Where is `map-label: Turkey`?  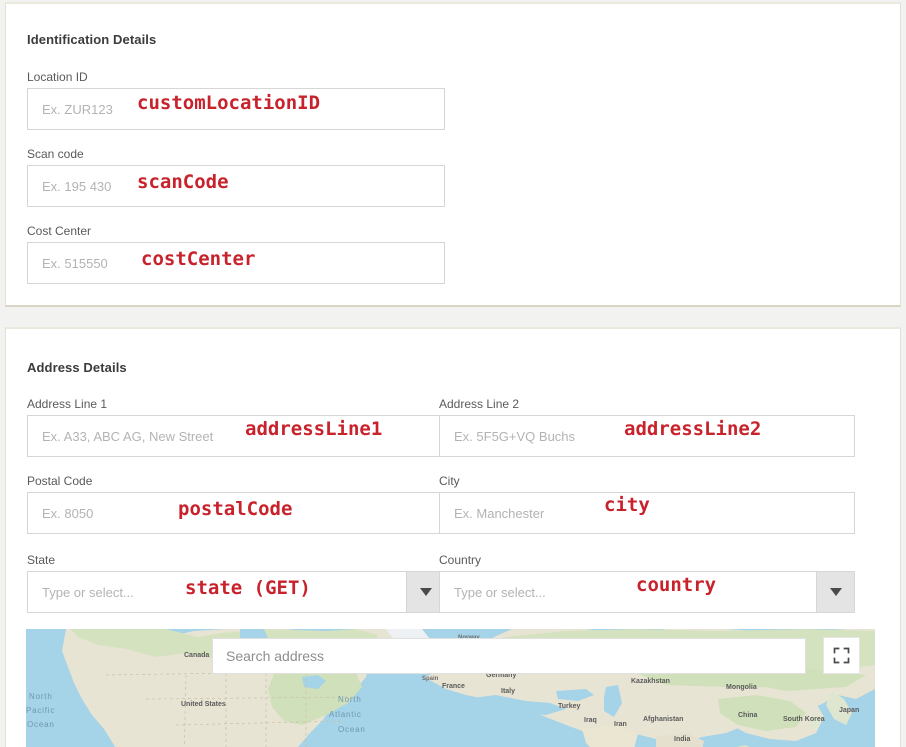 map-label: Turkey is located at coordinates (569, 706).